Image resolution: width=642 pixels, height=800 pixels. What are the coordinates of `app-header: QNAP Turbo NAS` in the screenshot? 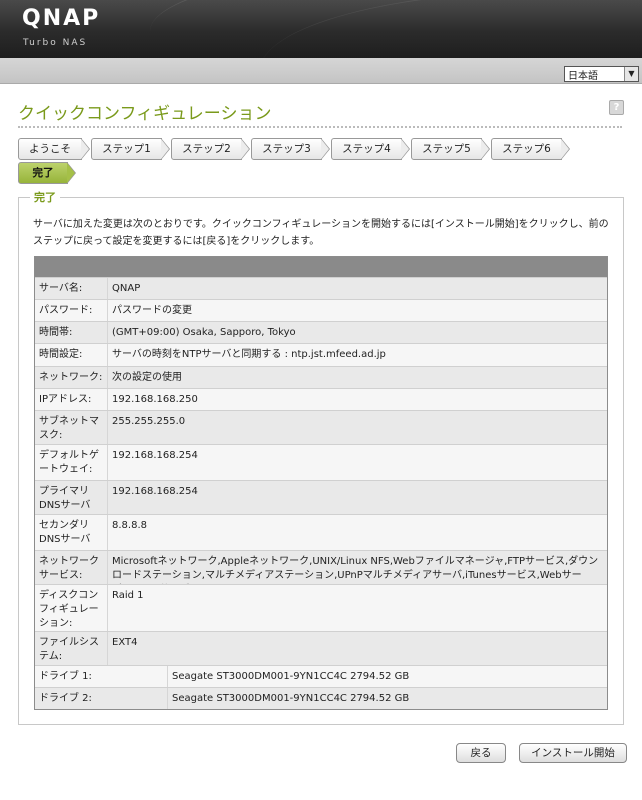 It's located at (321, 29).